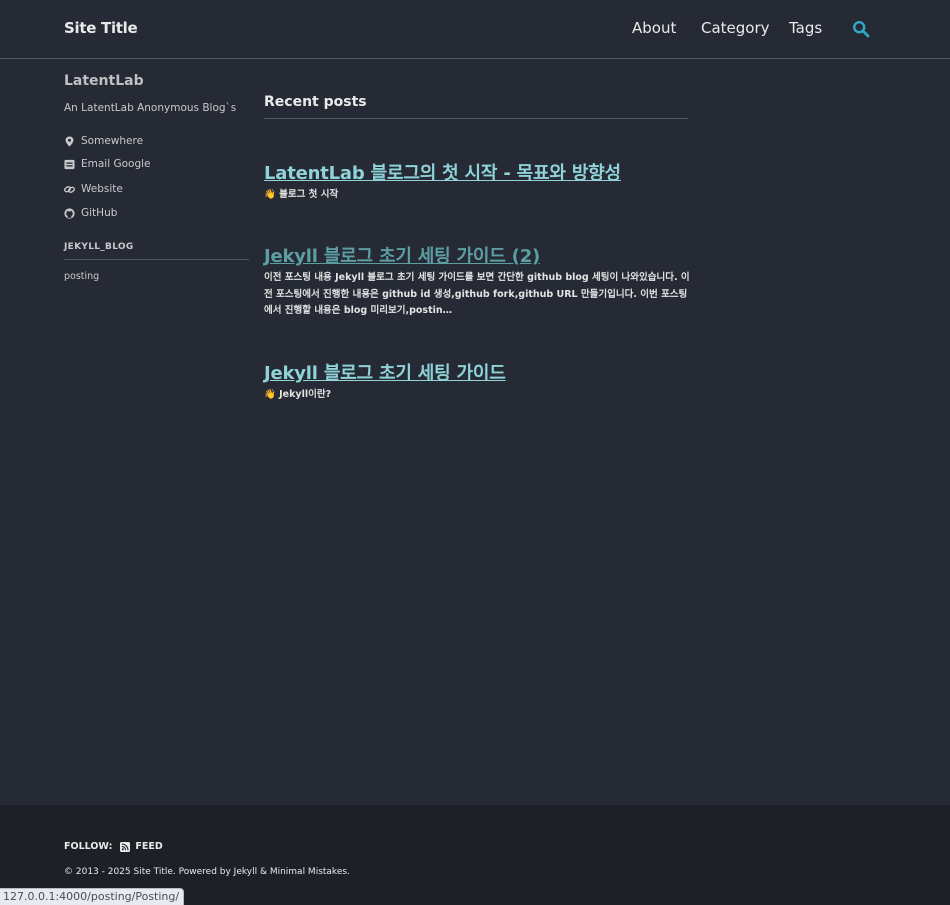  Describe the element at coordinates (654, 28) in the screenshot. I see `nav-about: About` at that location.